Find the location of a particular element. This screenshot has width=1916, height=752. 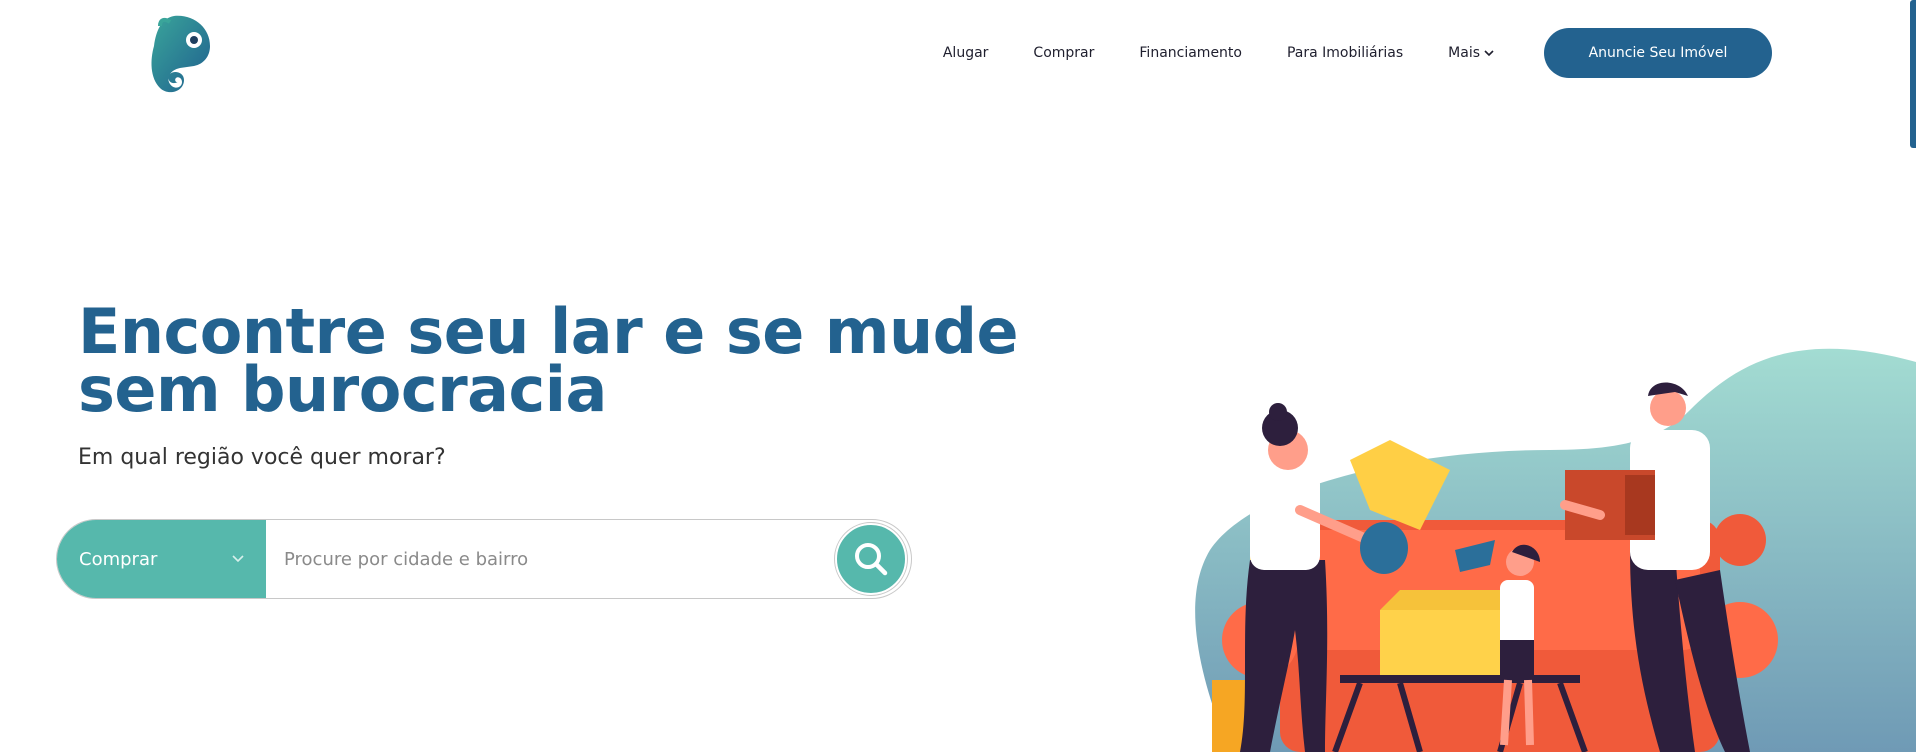

location-search-input is located at coordinates (550, 559).